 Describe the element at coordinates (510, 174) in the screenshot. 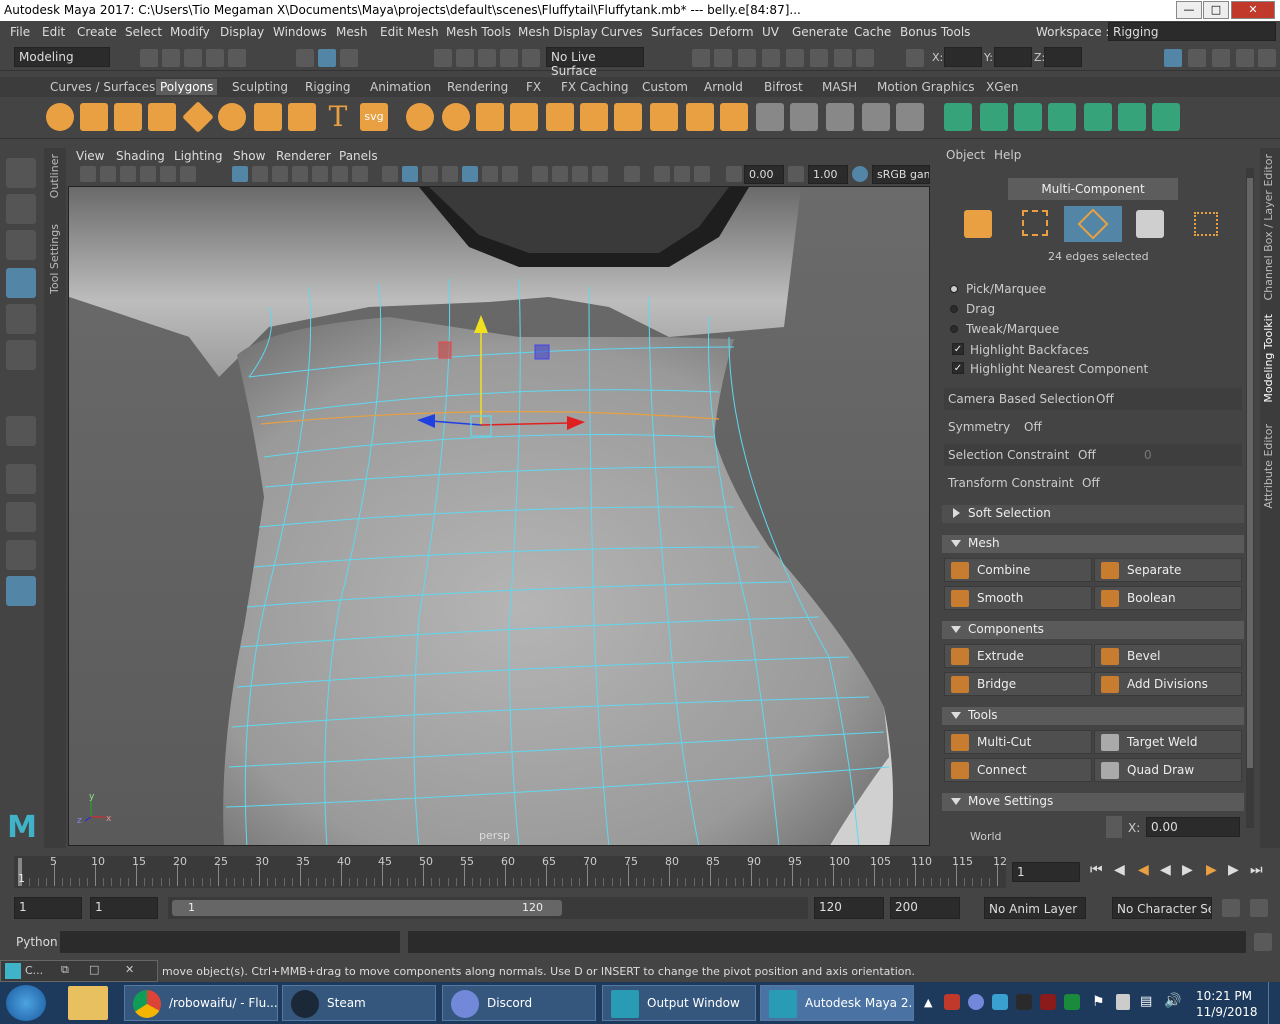

I see `shadows-icon` at that location.